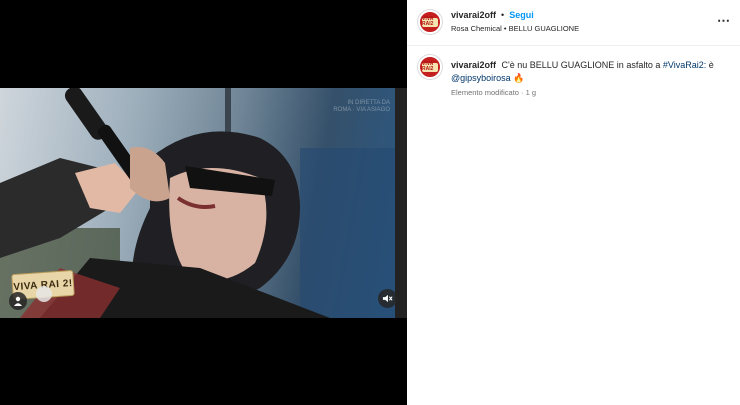 Image resolution: width=740 pixels, height=405 pixels. What do you see at coordinates (581, 65) in the screenshot?
I see `caption-text-before: C'è nu BELLU GUAGLIONE in asfalto a` at bounding box center [581, 65].